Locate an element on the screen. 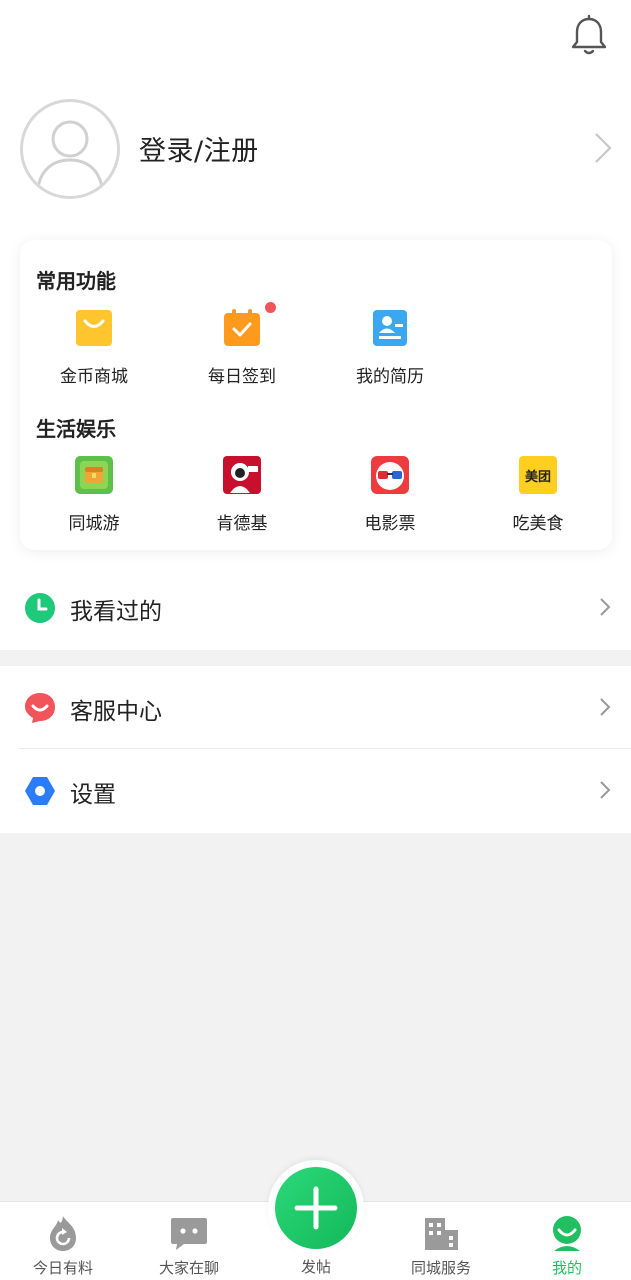 This screenshot has width=631, height=1280. common-functions-title: 常用功能 is located at coordinates (76, 281).